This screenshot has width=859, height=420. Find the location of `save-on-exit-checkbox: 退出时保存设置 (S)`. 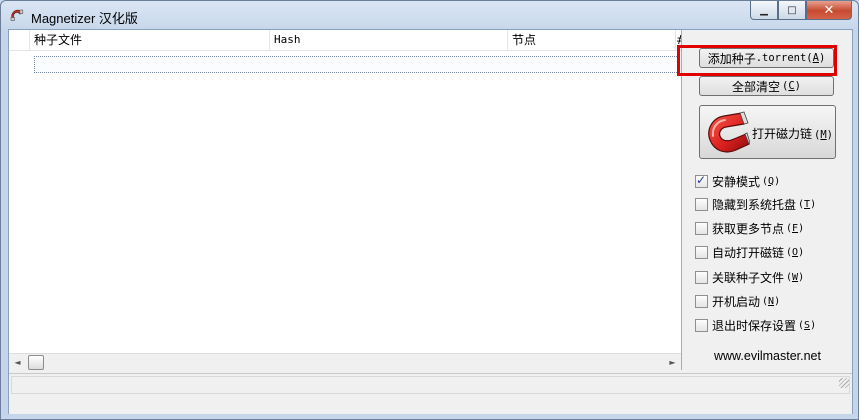

save-on-exit-checkbox: 退出时保存设置 (S) is located at coordinates (755, 325).